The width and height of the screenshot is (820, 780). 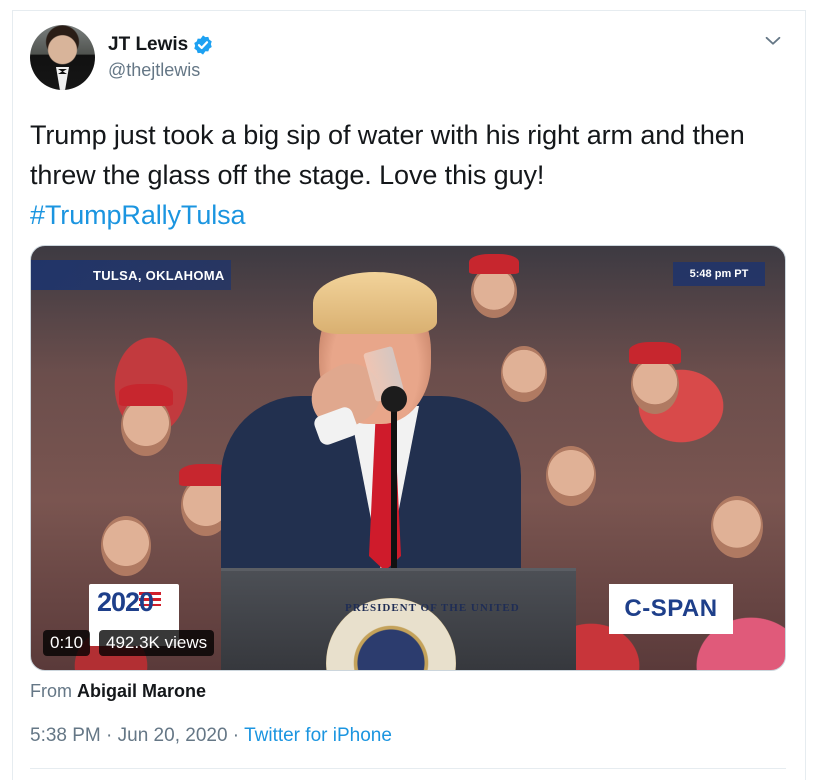 What do you see at coordinates (125, 602) in the screenshot?
I see `logo-2020-text: 2020` at bounding box center [125, 602].